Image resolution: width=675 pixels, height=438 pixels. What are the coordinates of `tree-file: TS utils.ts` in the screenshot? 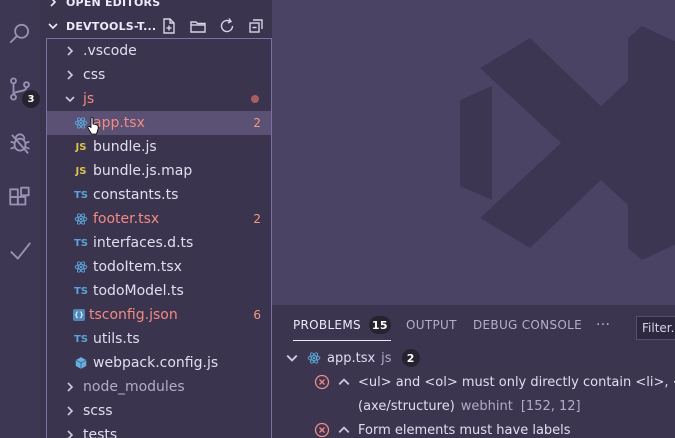 It's located at (159, 339).